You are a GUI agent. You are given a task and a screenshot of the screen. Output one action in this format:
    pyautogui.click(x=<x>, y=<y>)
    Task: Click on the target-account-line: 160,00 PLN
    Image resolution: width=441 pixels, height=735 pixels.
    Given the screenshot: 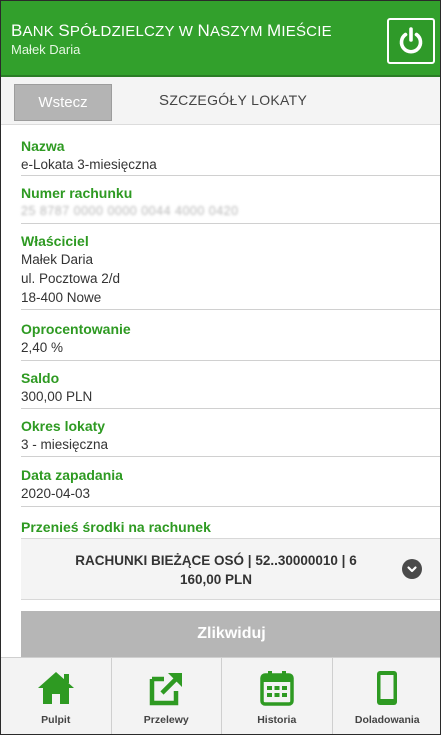 What is the action you would take?
    pyautogui.click(x=216, y=579)
    